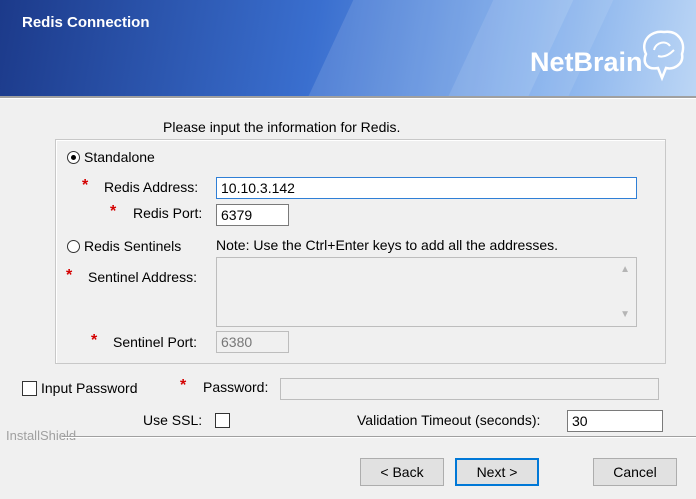 The image size is (696, 499). Describe the element at coordinates (29, 388) in the screenshot. I see `input-password-checkbox` at that location.